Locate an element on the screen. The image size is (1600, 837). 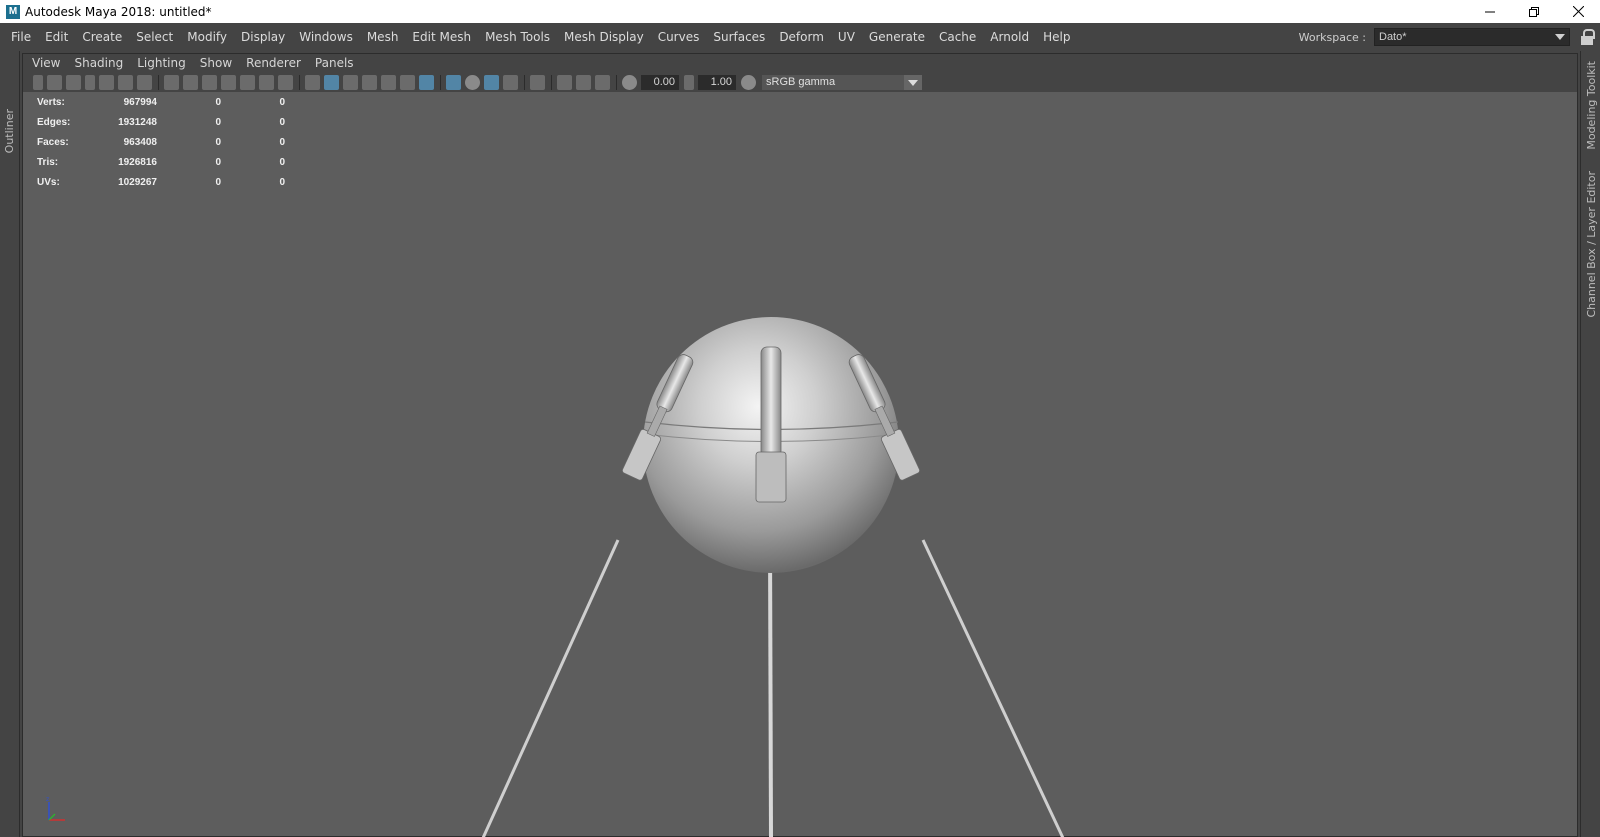
close-icon is located at coordinates (1578, 11).